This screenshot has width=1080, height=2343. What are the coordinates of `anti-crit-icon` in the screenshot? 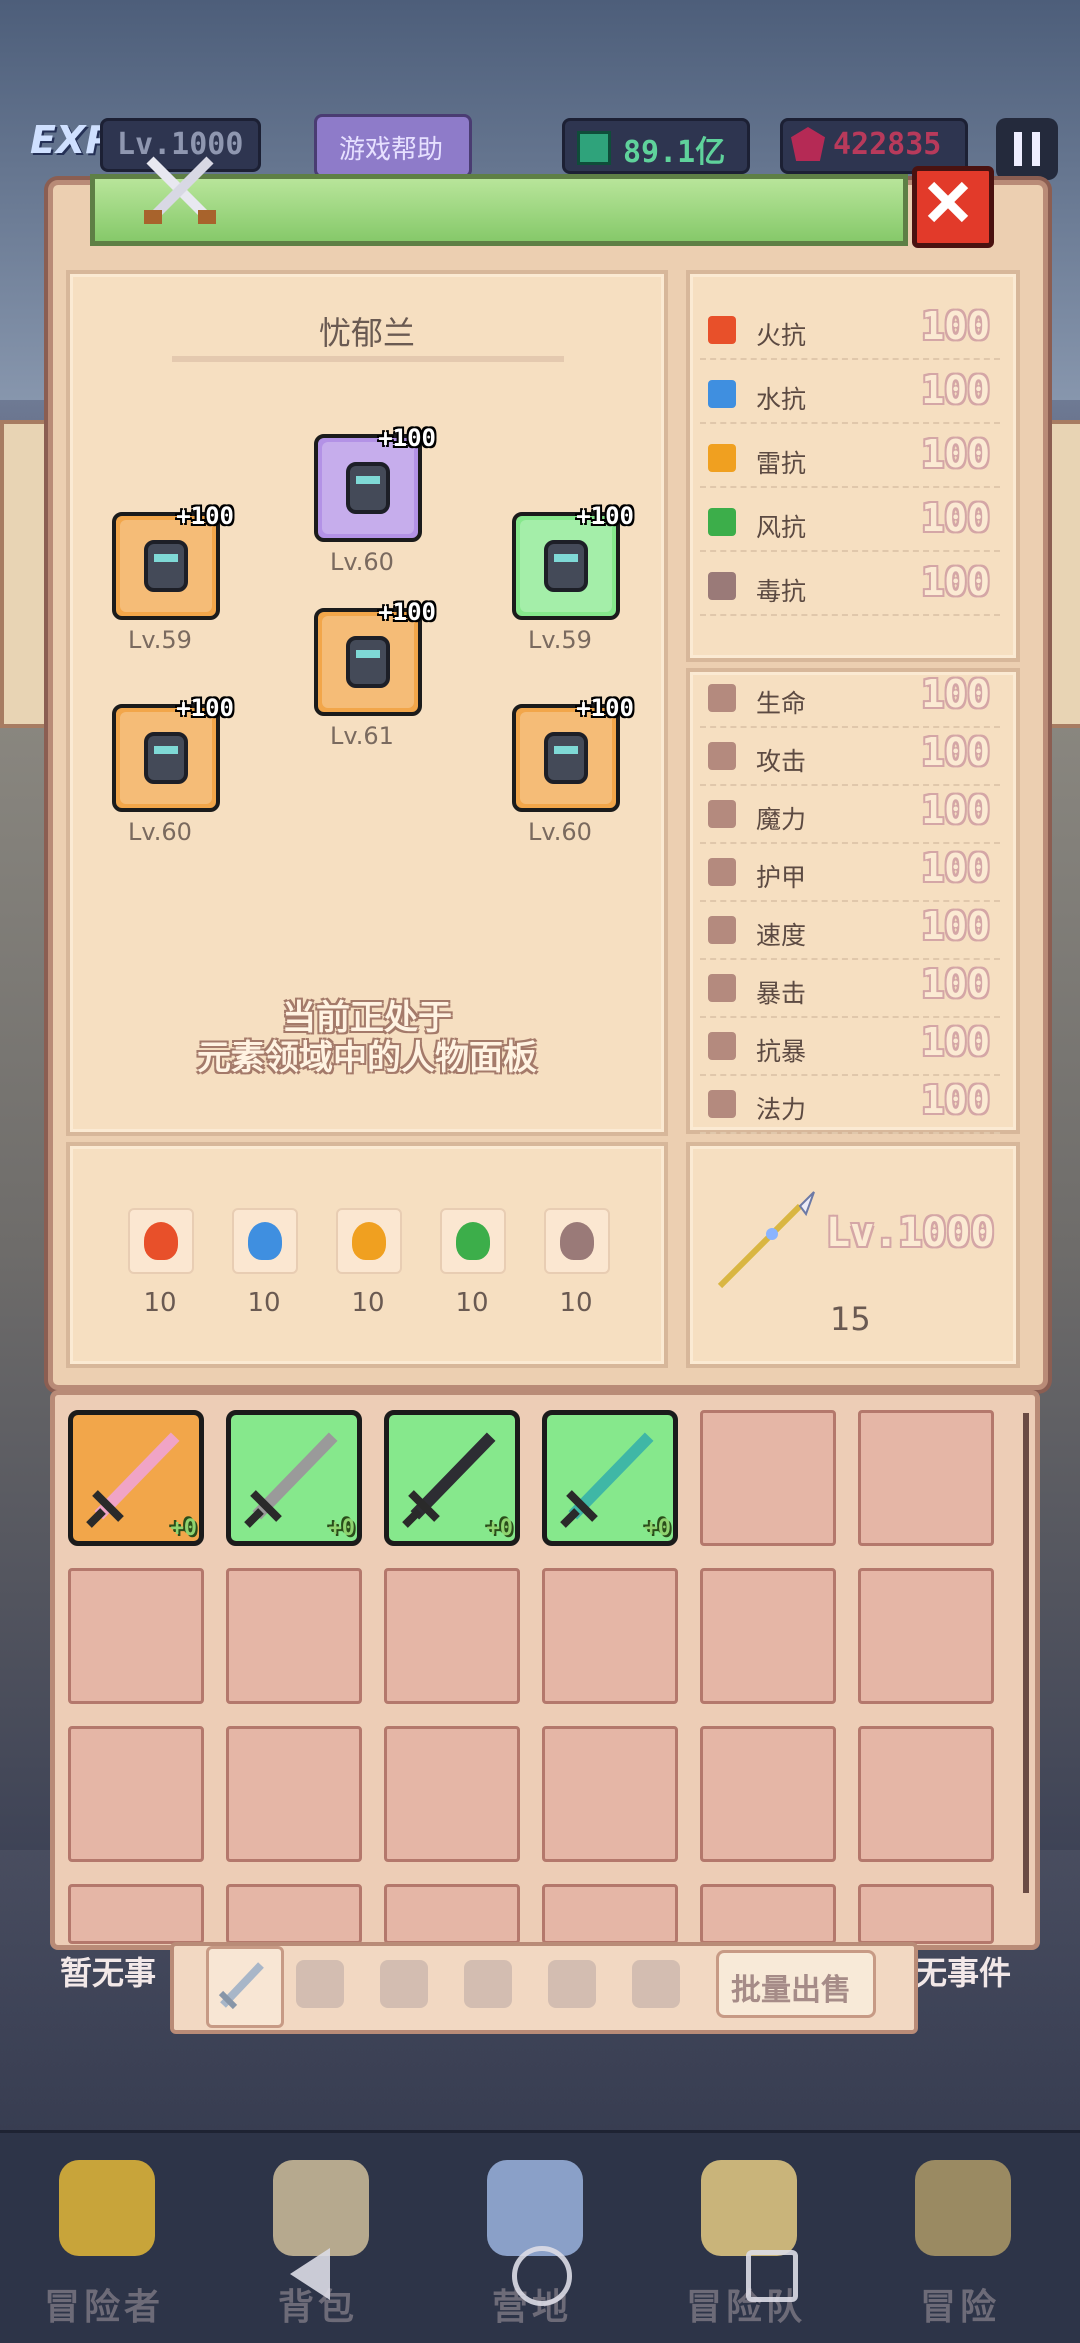 It's located at (722, 1046).